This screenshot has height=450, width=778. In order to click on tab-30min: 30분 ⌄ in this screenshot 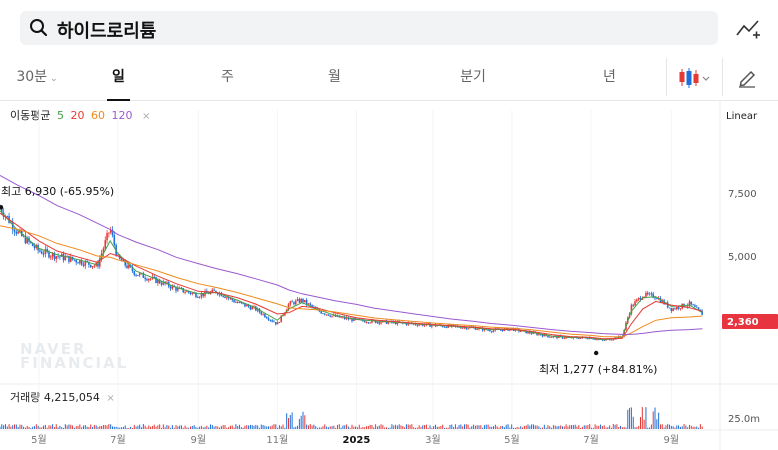, I will do `click(37, 78)`.